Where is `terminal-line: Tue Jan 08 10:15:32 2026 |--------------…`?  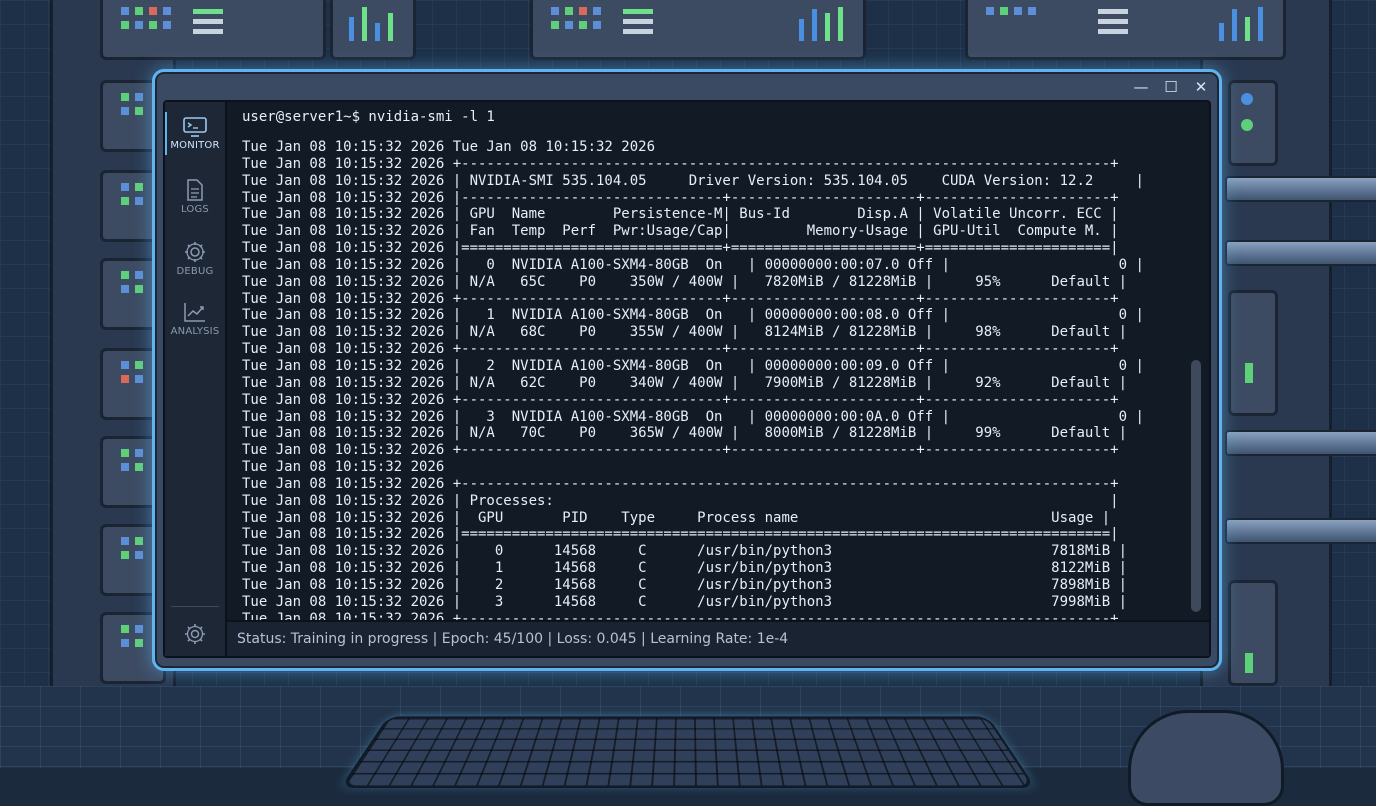
terminal-line: Tue Jan 08 10:15:32 2026 |--------------… is located at coordinates (693, 198).